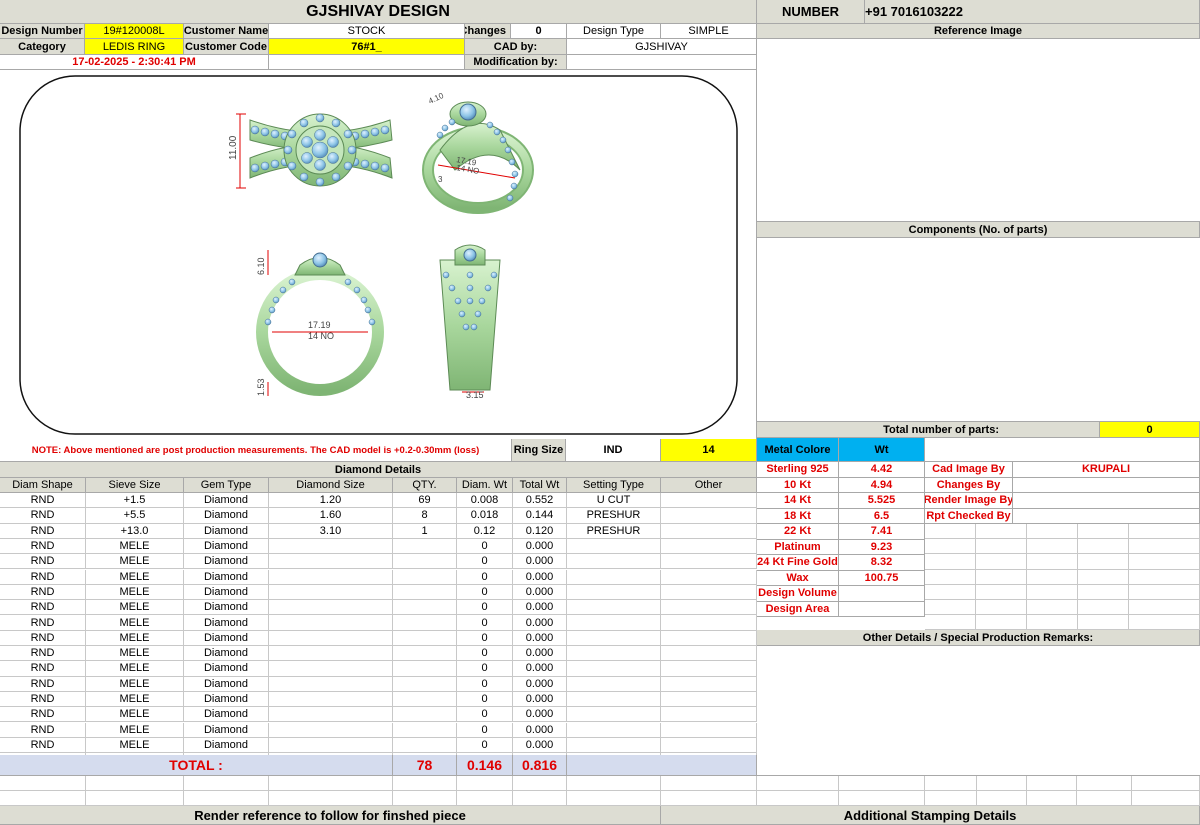  I want to click on metal-weight, so click(882, 609).